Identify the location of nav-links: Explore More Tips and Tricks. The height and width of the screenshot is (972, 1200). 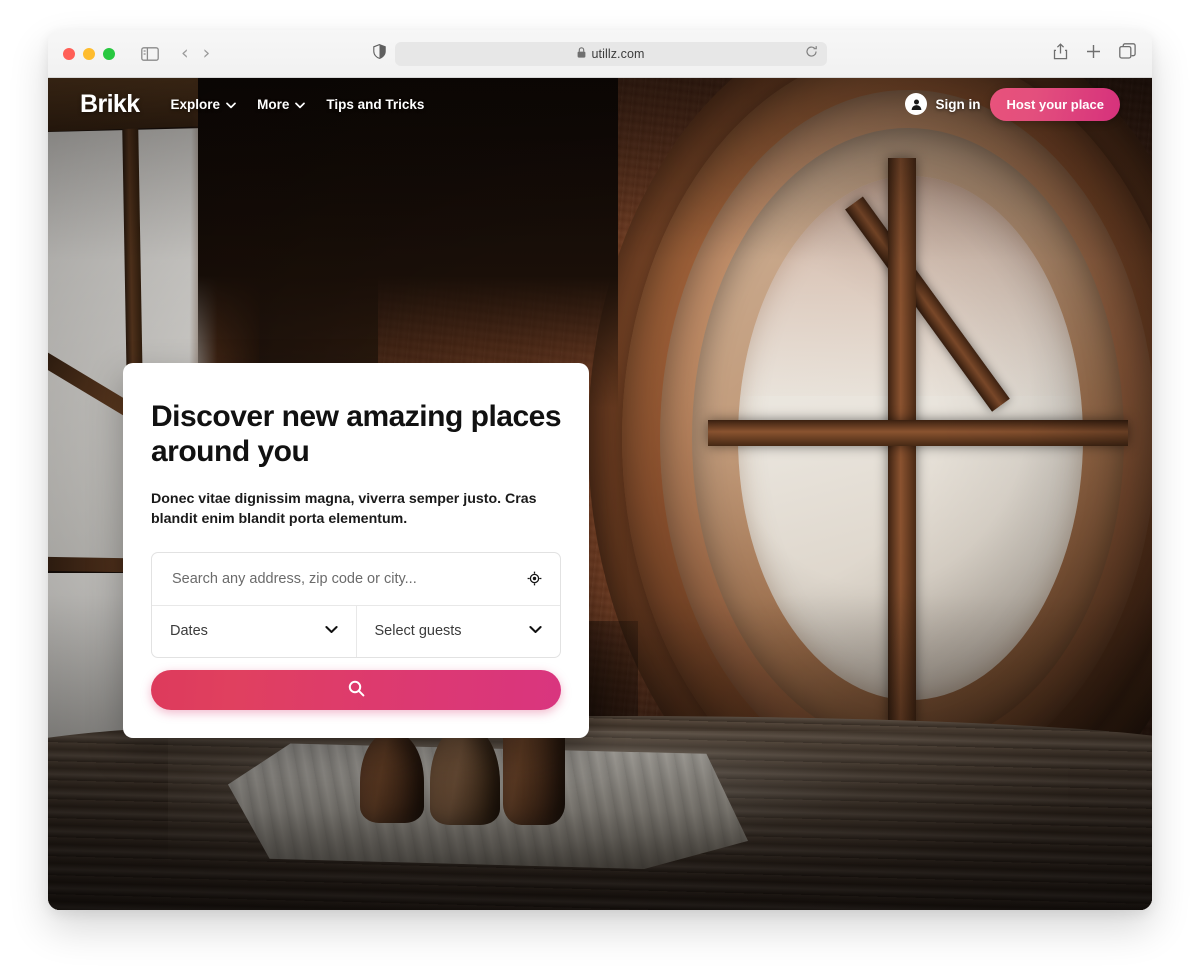
(298, 104).